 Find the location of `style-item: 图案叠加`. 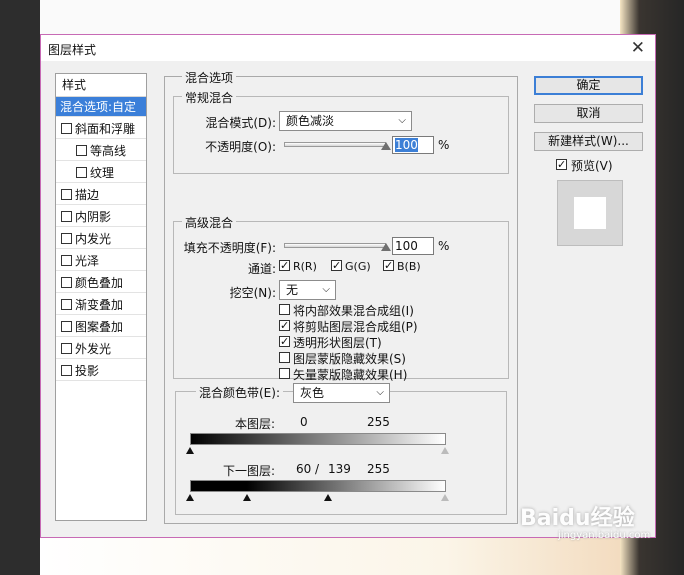

style-item: 图案叠加 is located at coordinates (101, 327).